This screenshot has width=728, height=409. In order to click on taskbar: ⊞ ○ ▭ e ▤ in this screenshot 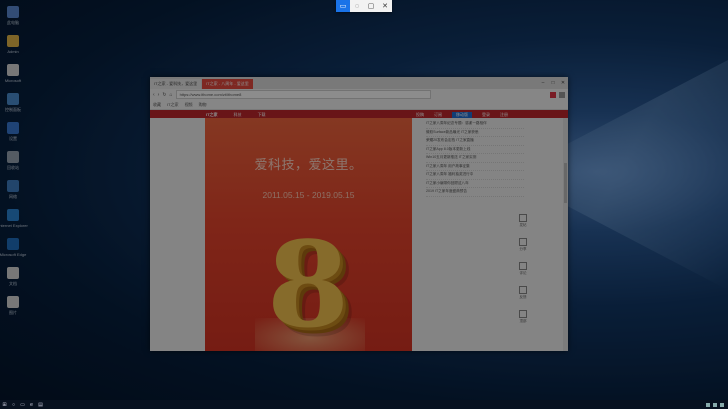, I will do `click(364, 404)`.